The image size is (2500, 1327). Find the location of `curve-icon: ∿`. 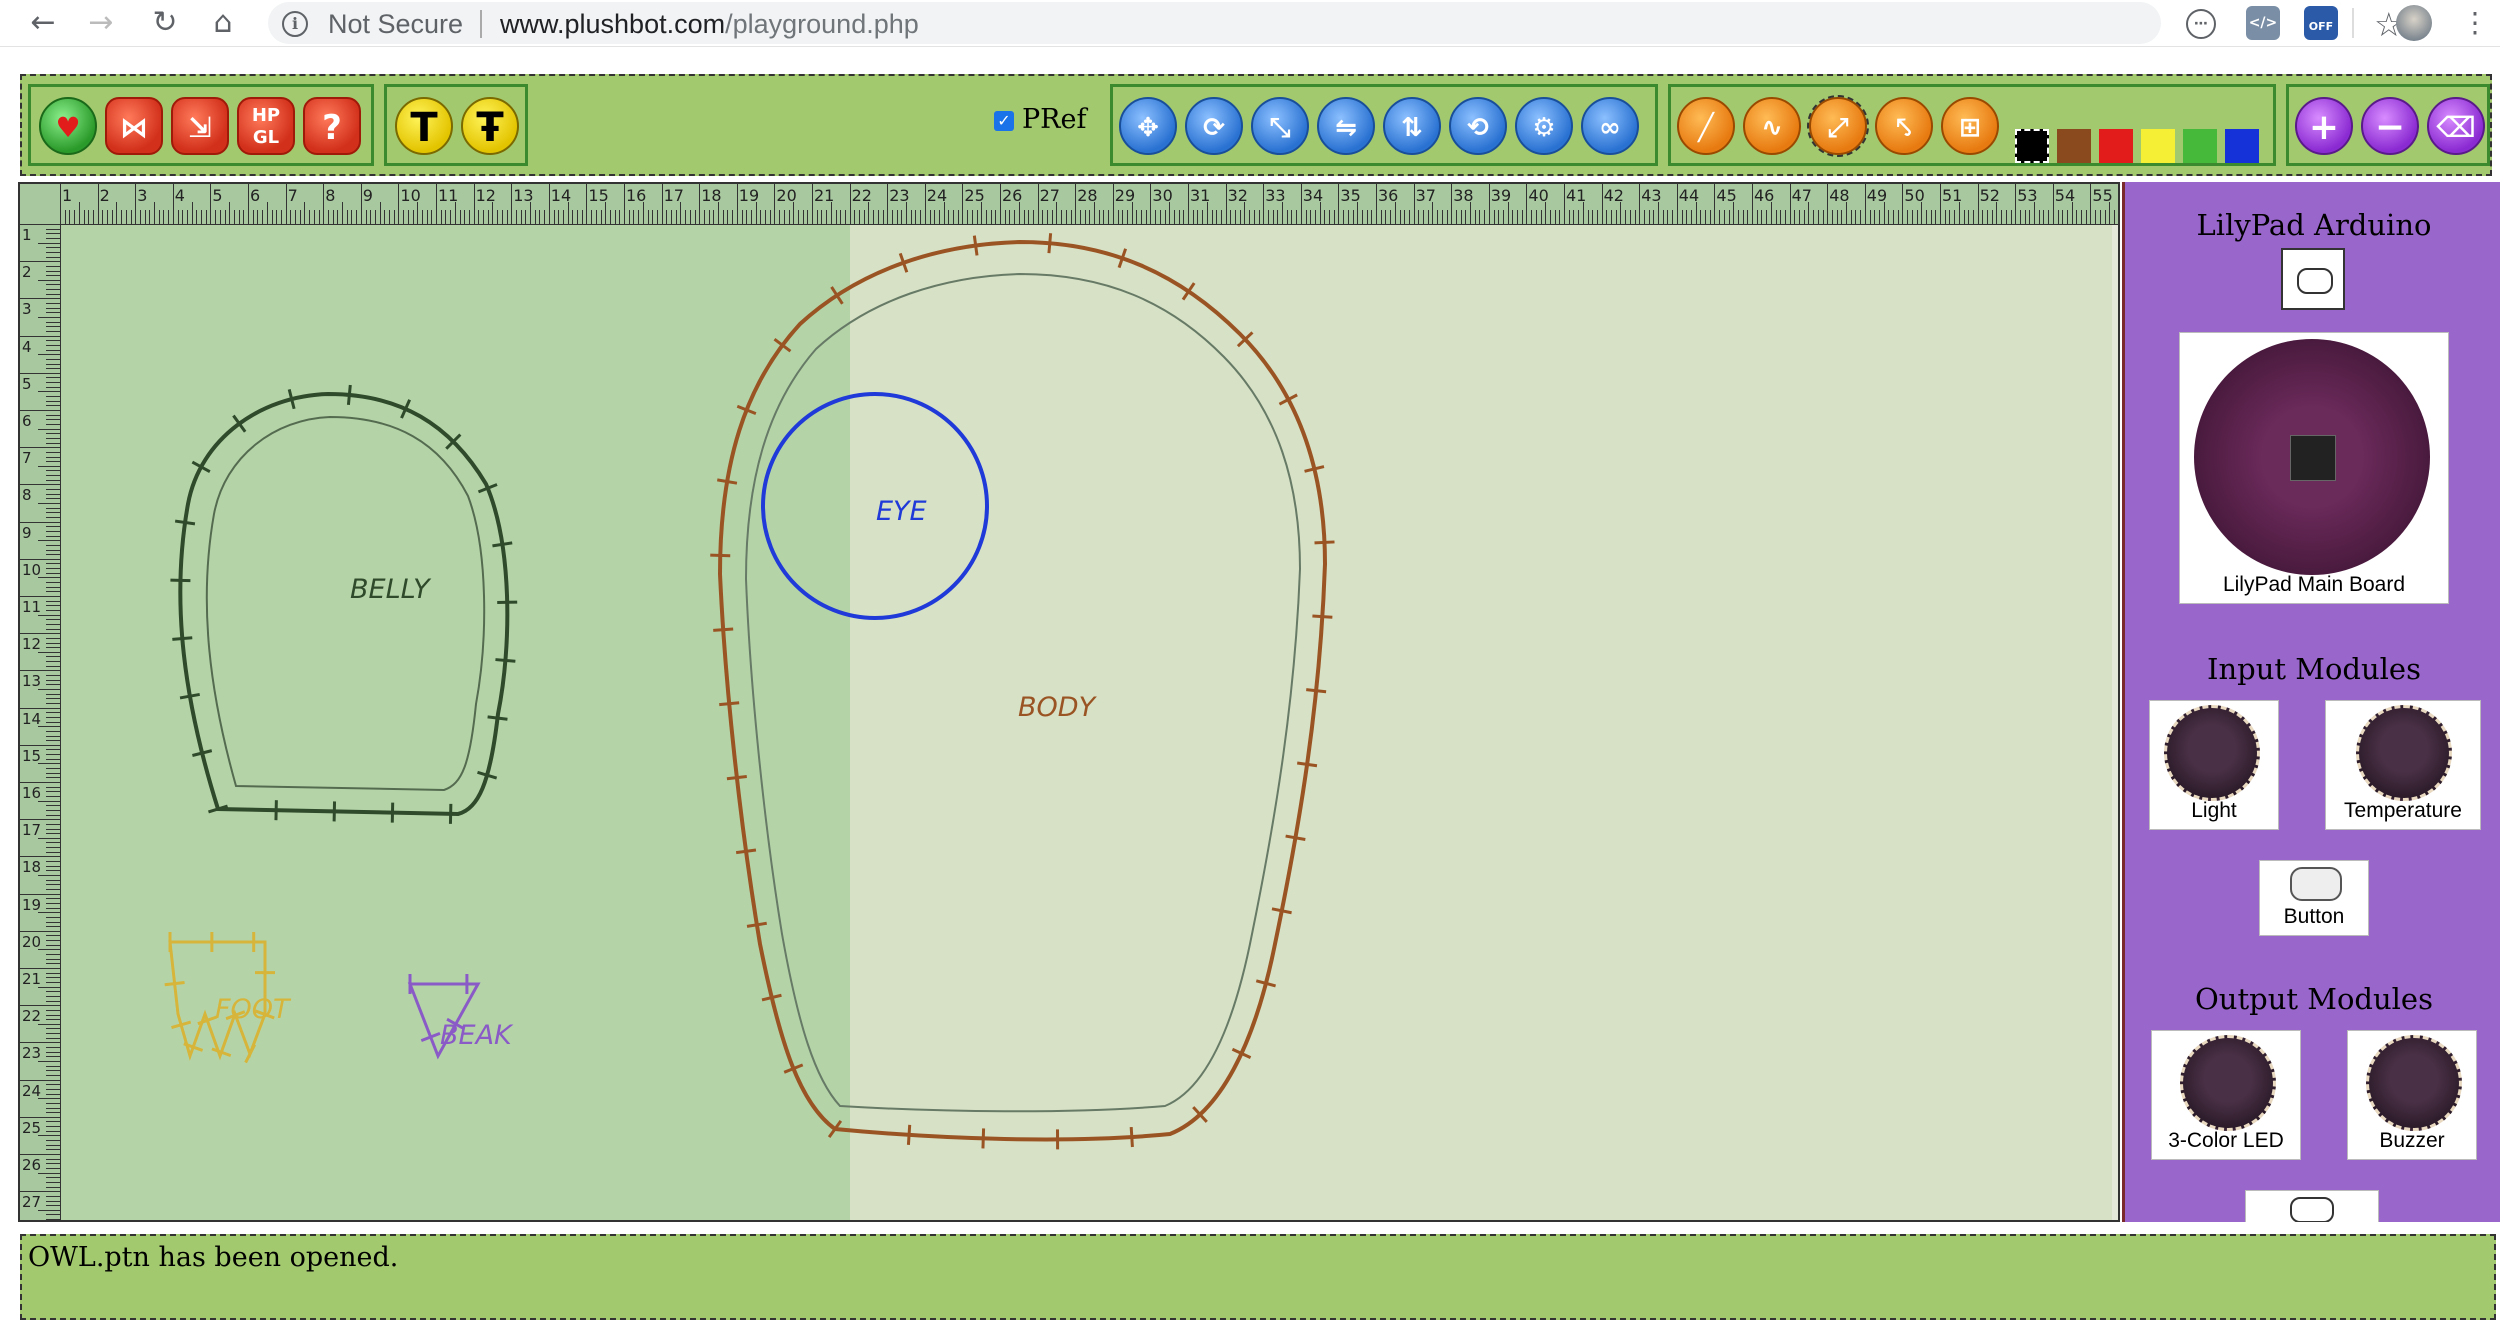

curve-icon: ∿ is located at coordinates (1772, 126).